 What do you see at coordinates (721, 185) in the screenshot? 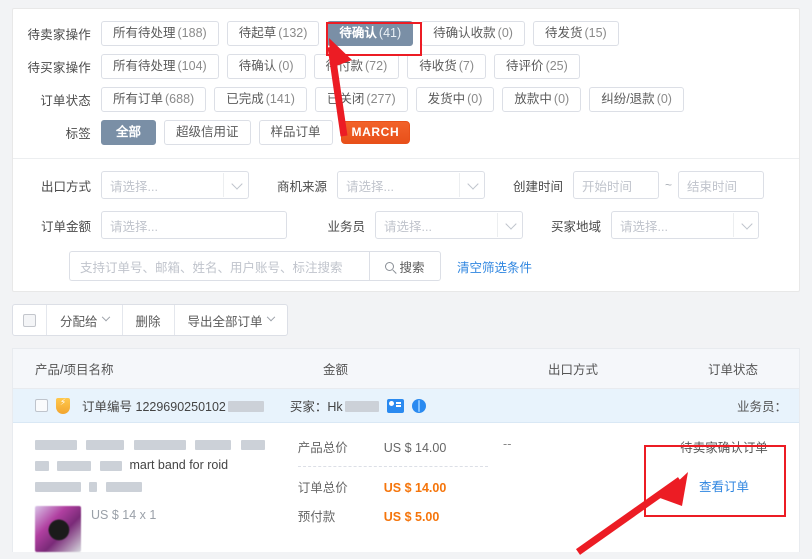
I see `create-time-end-input: 结束时间` at bounding box center [721, 185].